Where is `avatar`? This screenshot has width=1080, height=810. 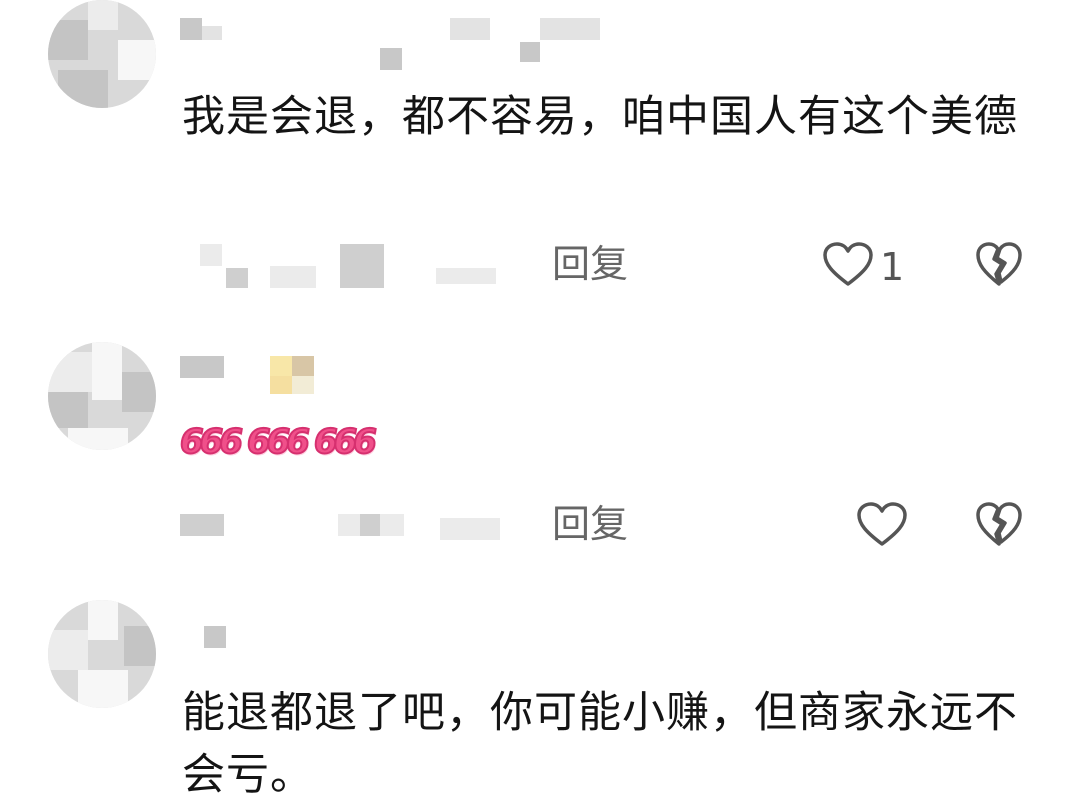 avatar is located at coordinates (102, 654).